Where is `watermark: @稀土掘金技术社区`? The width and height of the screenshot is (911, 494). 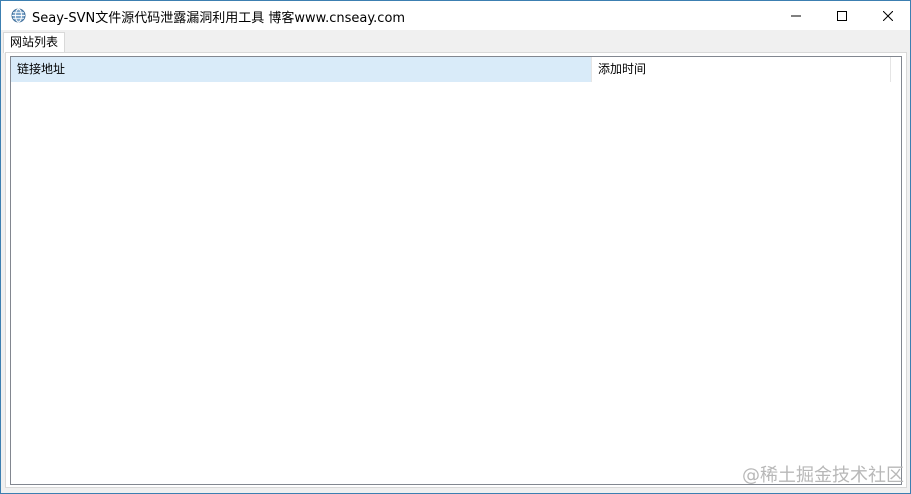 watermark: @稀土掘金技术社区 is located at coordinates (823, 475).